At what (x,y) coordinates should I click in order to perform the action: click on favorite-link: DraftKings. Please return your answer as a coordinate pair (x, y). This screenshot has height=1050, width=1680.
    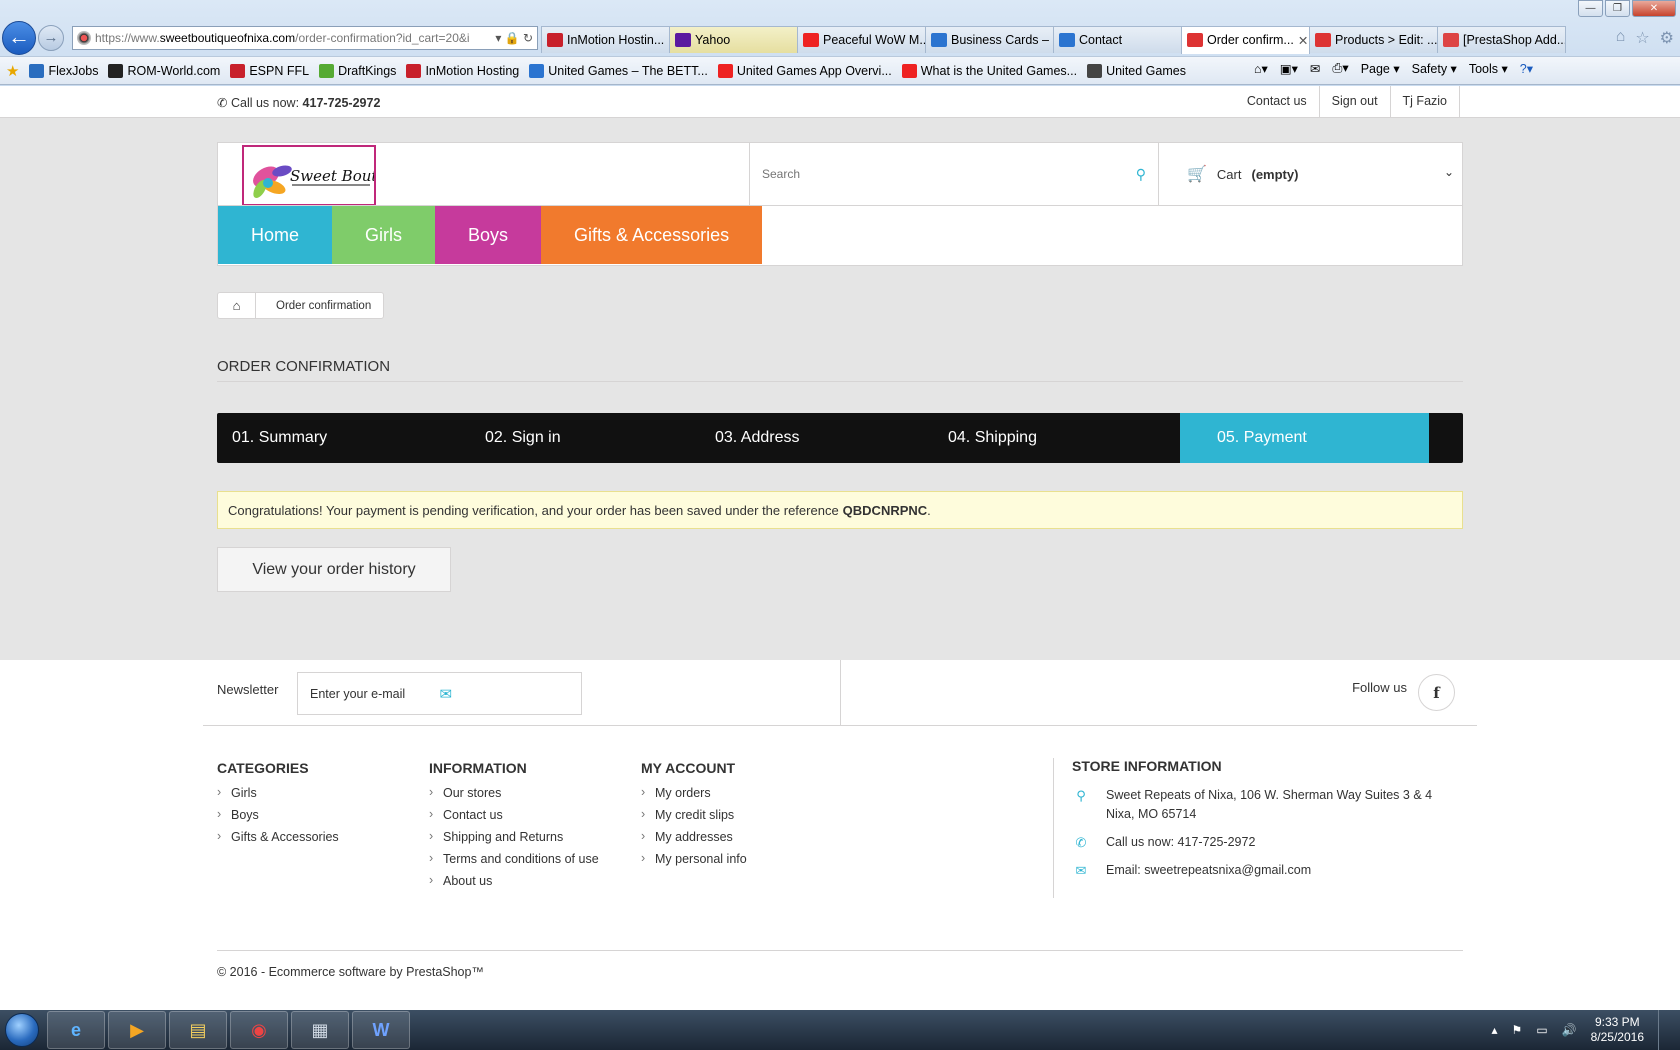
    Looking at the image, I should click on (357, 70).